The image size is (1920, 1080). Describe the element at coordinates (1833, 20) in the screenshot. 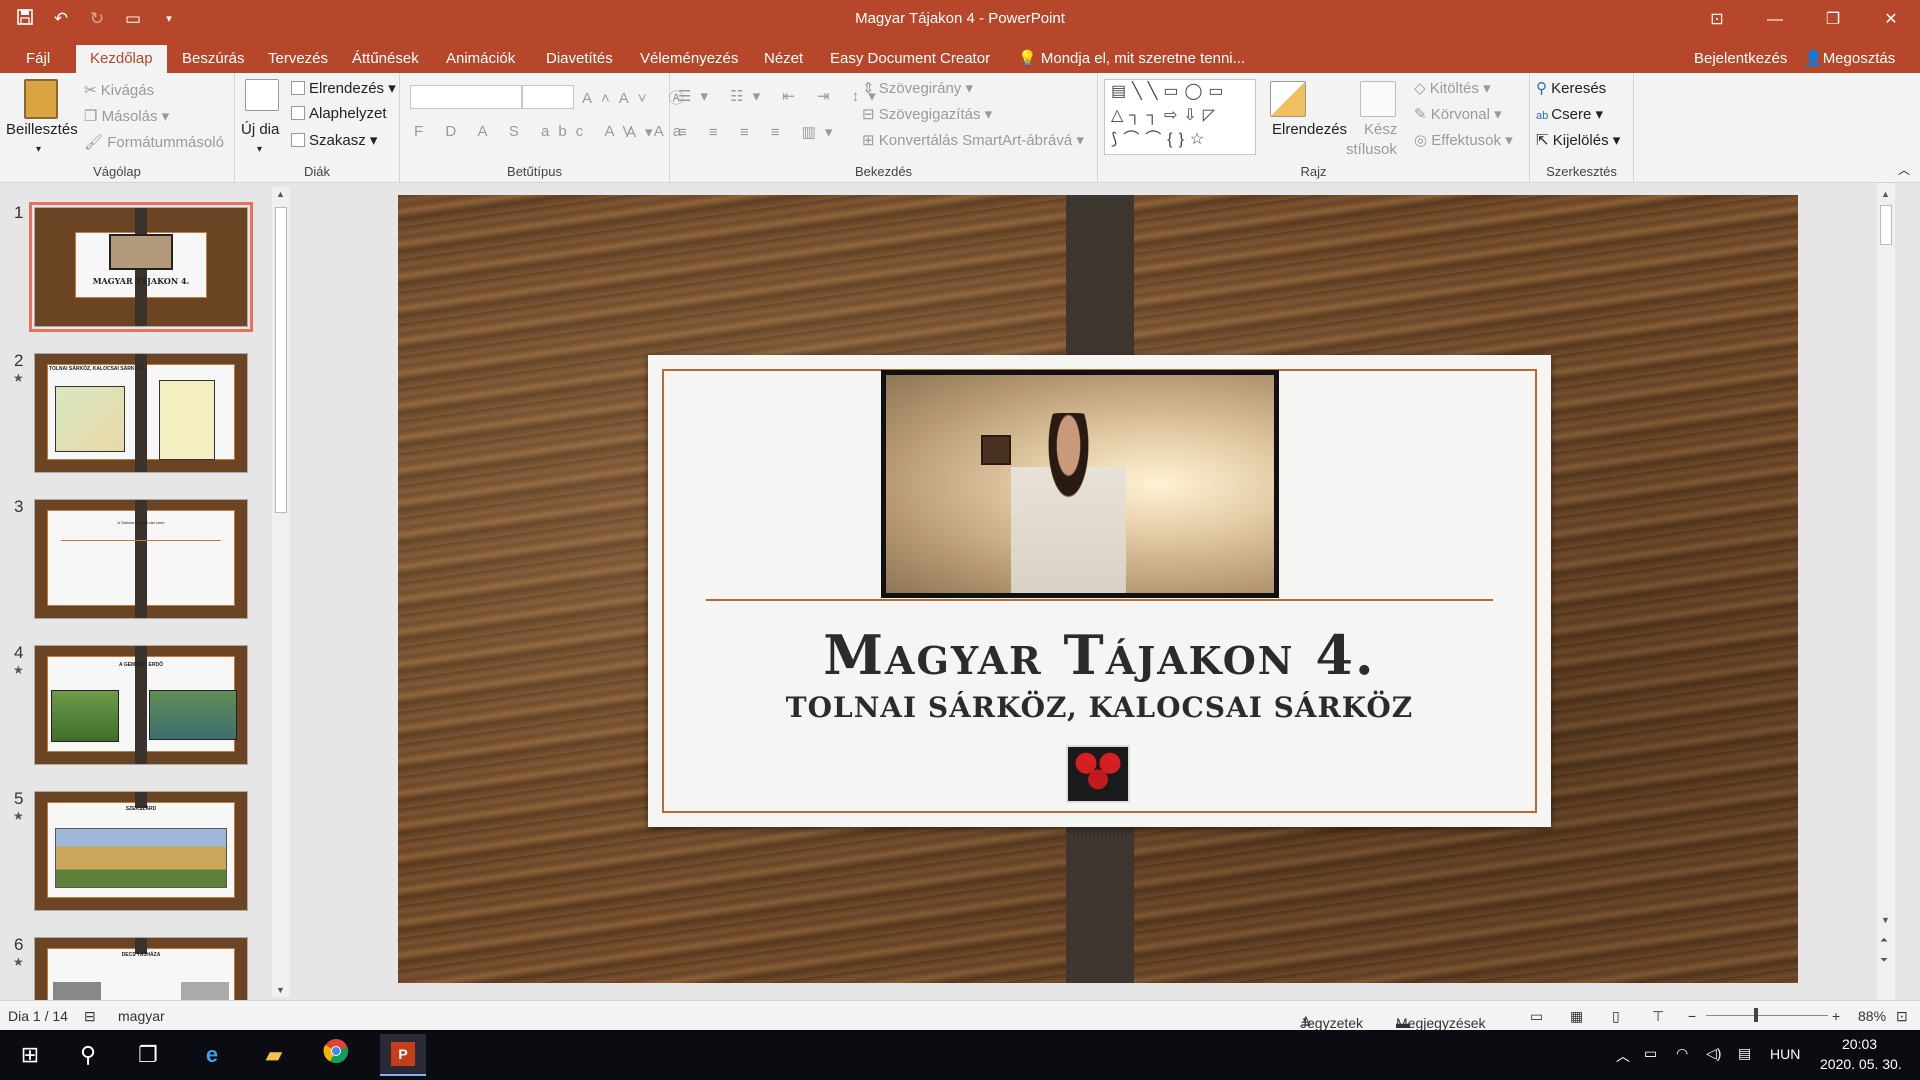

I see `restore-icon: ❐` at that location.